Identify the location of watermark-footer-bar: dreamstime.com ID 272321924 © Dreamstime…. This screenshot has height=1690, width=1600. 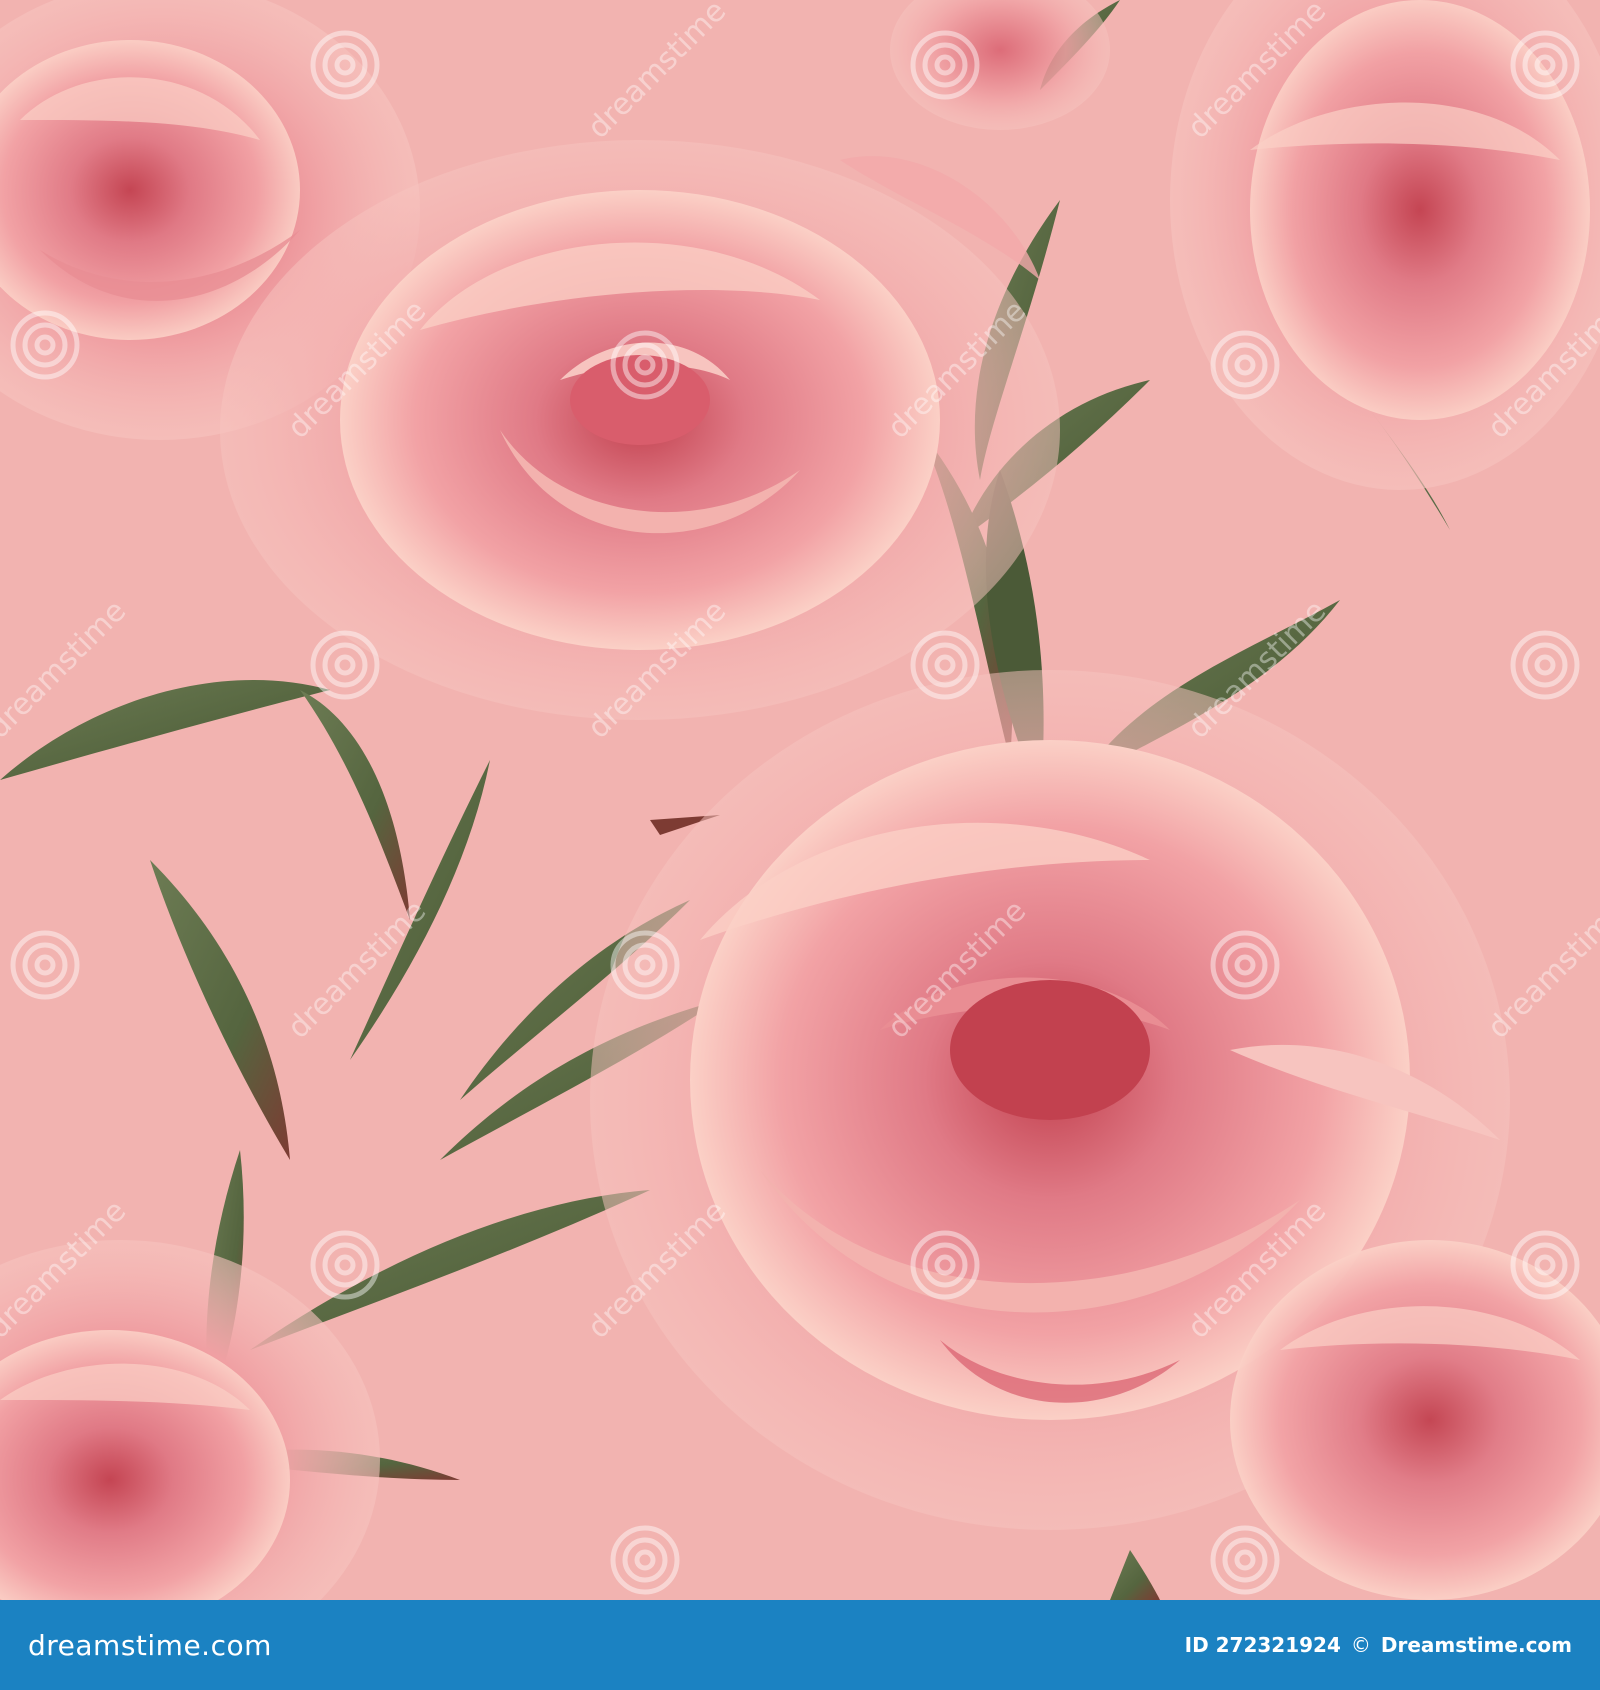
(800, 1645).